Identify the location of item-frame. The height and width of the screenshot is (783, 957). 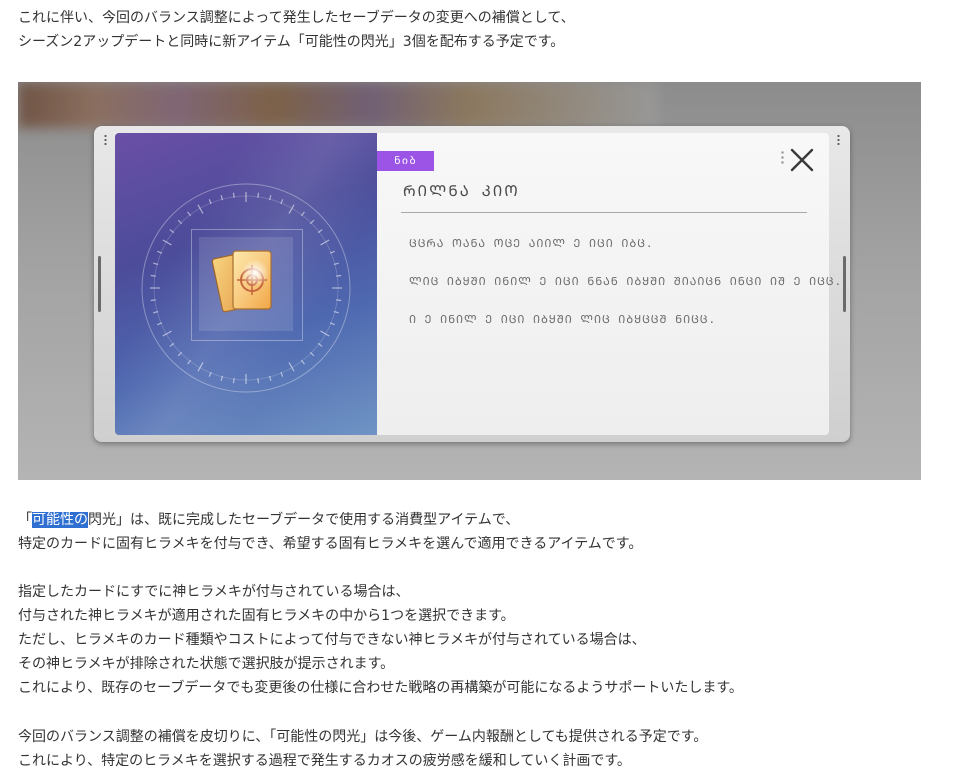
(247, 285).